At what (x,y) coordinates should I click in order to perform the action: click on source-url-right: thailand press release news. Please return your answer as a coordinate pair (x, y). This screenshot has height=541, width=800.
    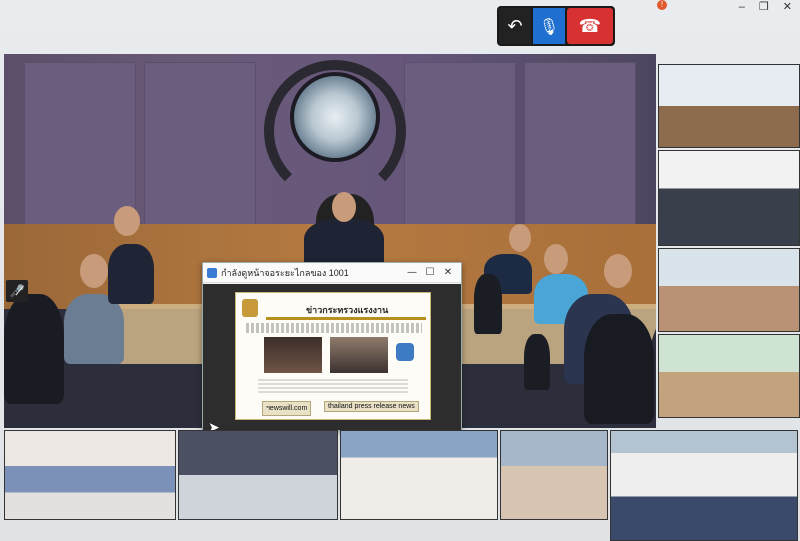
    Looking at the image, I should click on (371, 406).